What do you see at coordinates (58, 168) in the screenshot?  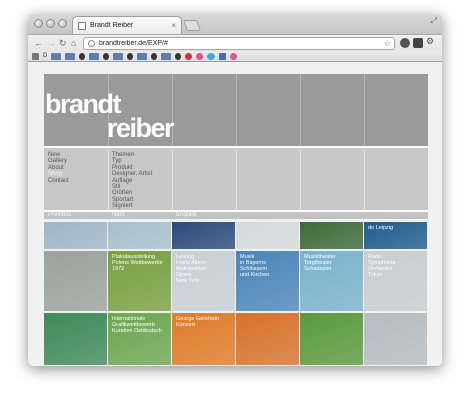 I see `main-nav: New Gallery About Shop Contact` at bounding box center [58, 168].